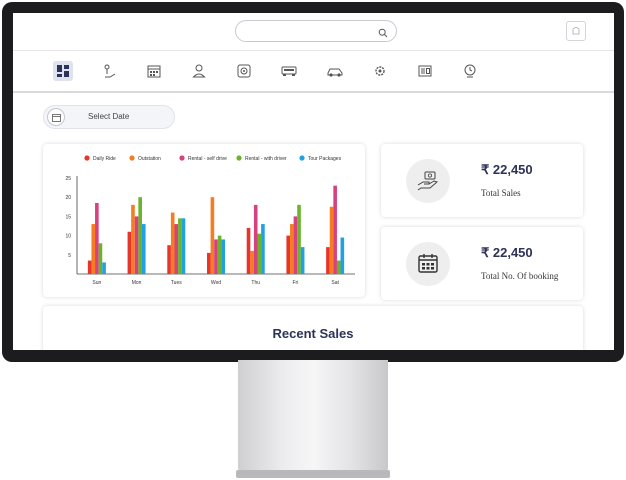  What do you see at coordinates (428, 264) in the screenshot?
I see `booking-calendar-icon` at bounding box center [428, 264].